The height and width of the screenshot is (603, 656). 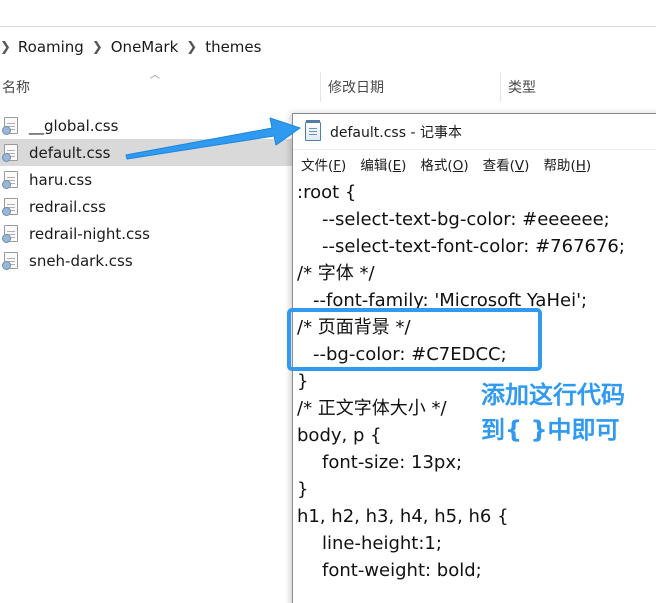 I want to click on window-title: default.css - 记事本, so click(x=396, y=132).